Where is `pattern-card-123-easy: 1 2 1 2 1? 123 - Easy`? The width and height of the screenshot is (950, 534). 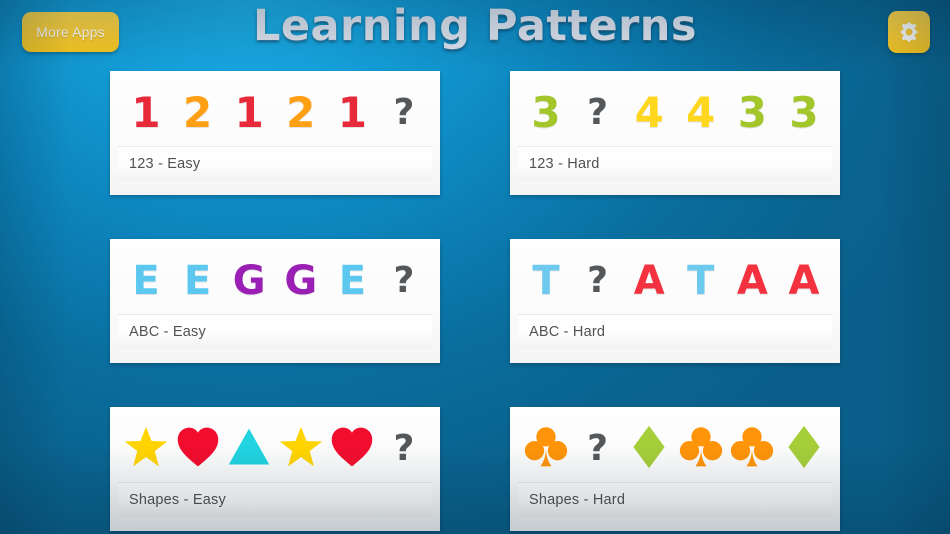 pattern-card-123-easy: 1 2 1 2 1? 123 - Easy is located at coordinates (275, 133).